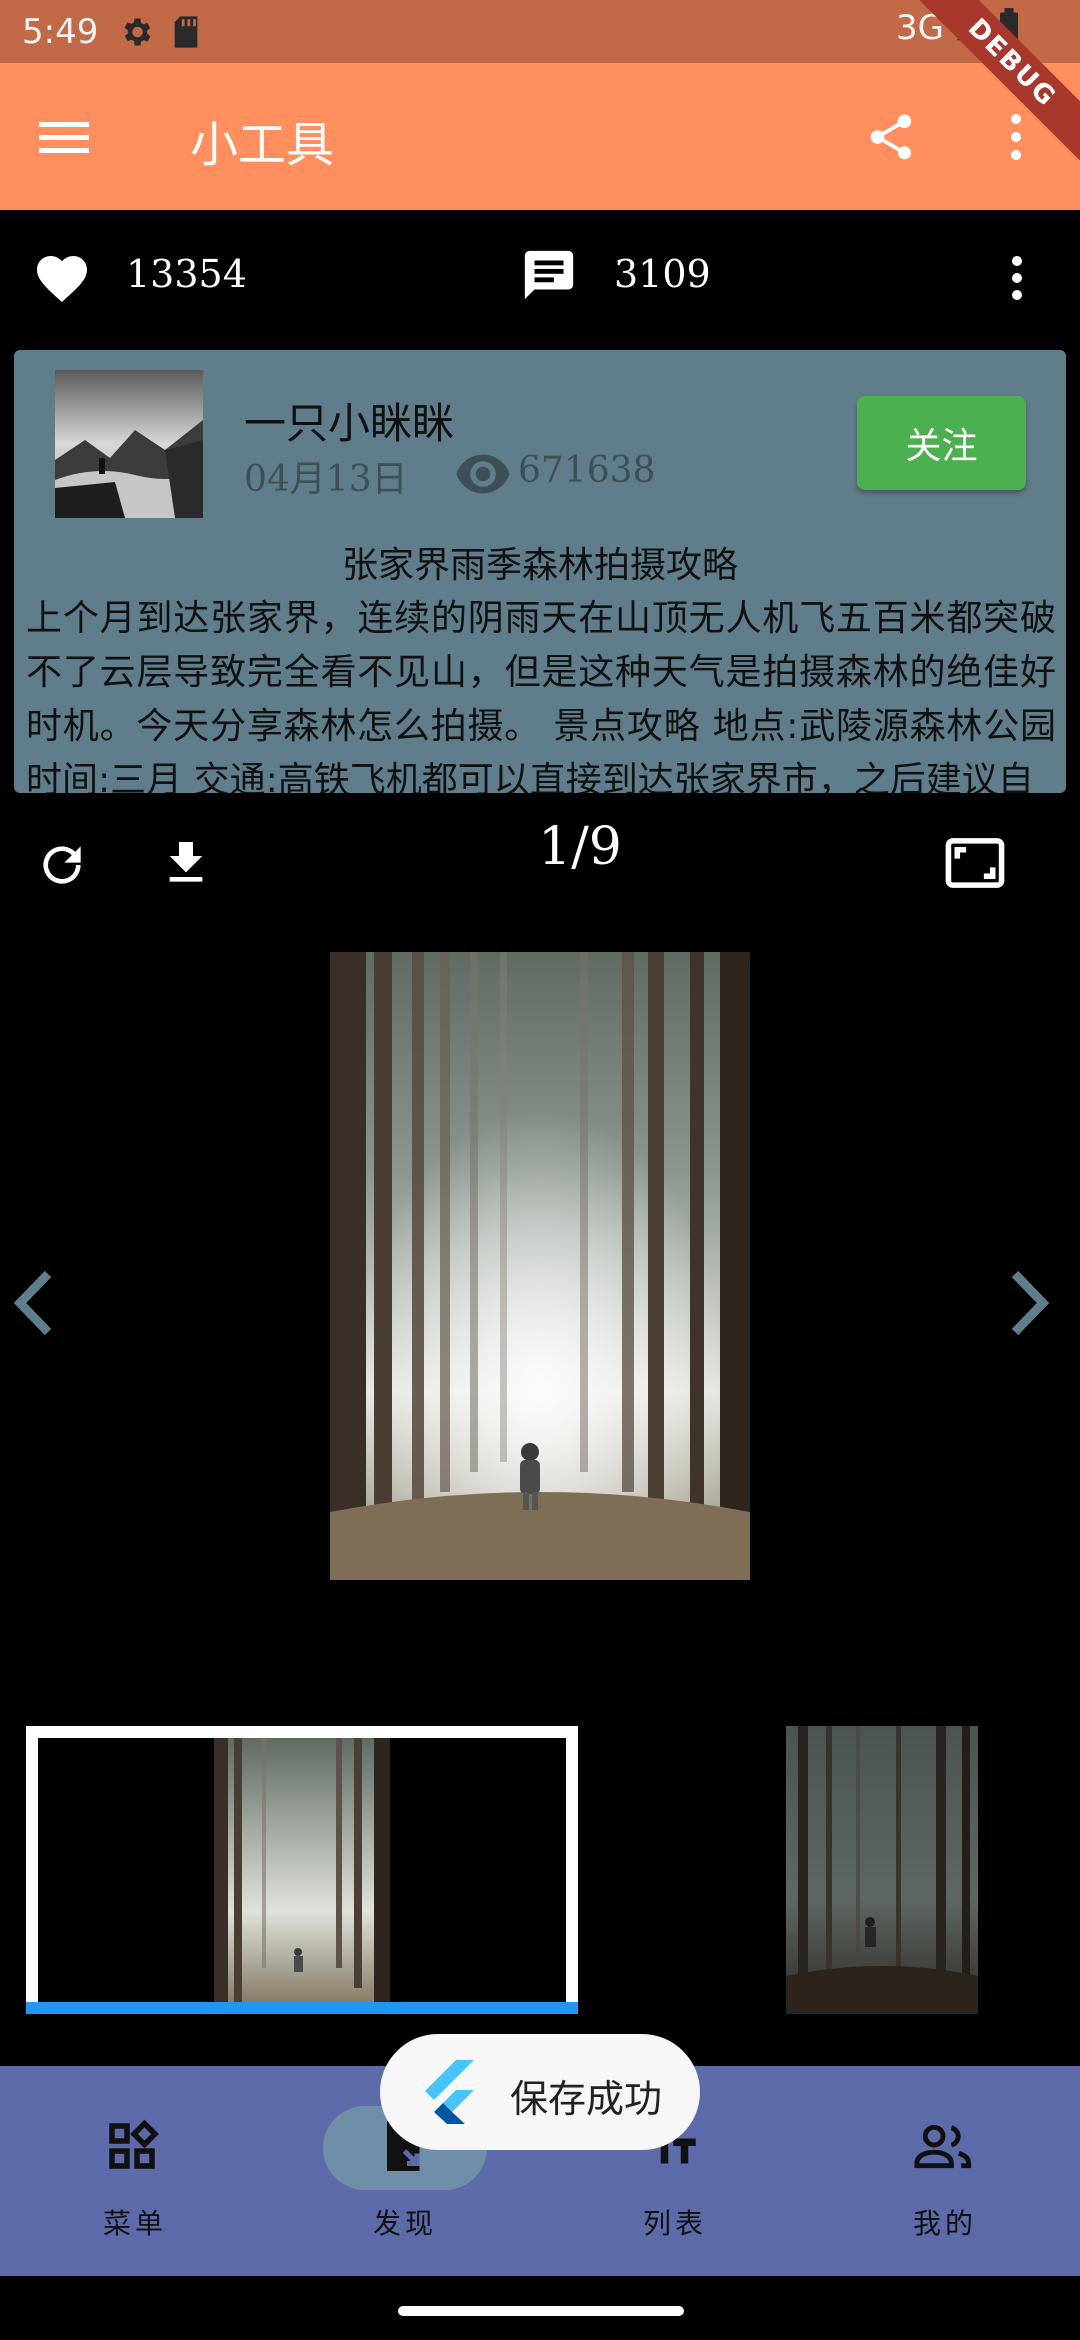 This screenshot has width=1080, height=2340. Describe the element at coordinates (540, 1266) in the screenshot. I see `main-photo` at that location.